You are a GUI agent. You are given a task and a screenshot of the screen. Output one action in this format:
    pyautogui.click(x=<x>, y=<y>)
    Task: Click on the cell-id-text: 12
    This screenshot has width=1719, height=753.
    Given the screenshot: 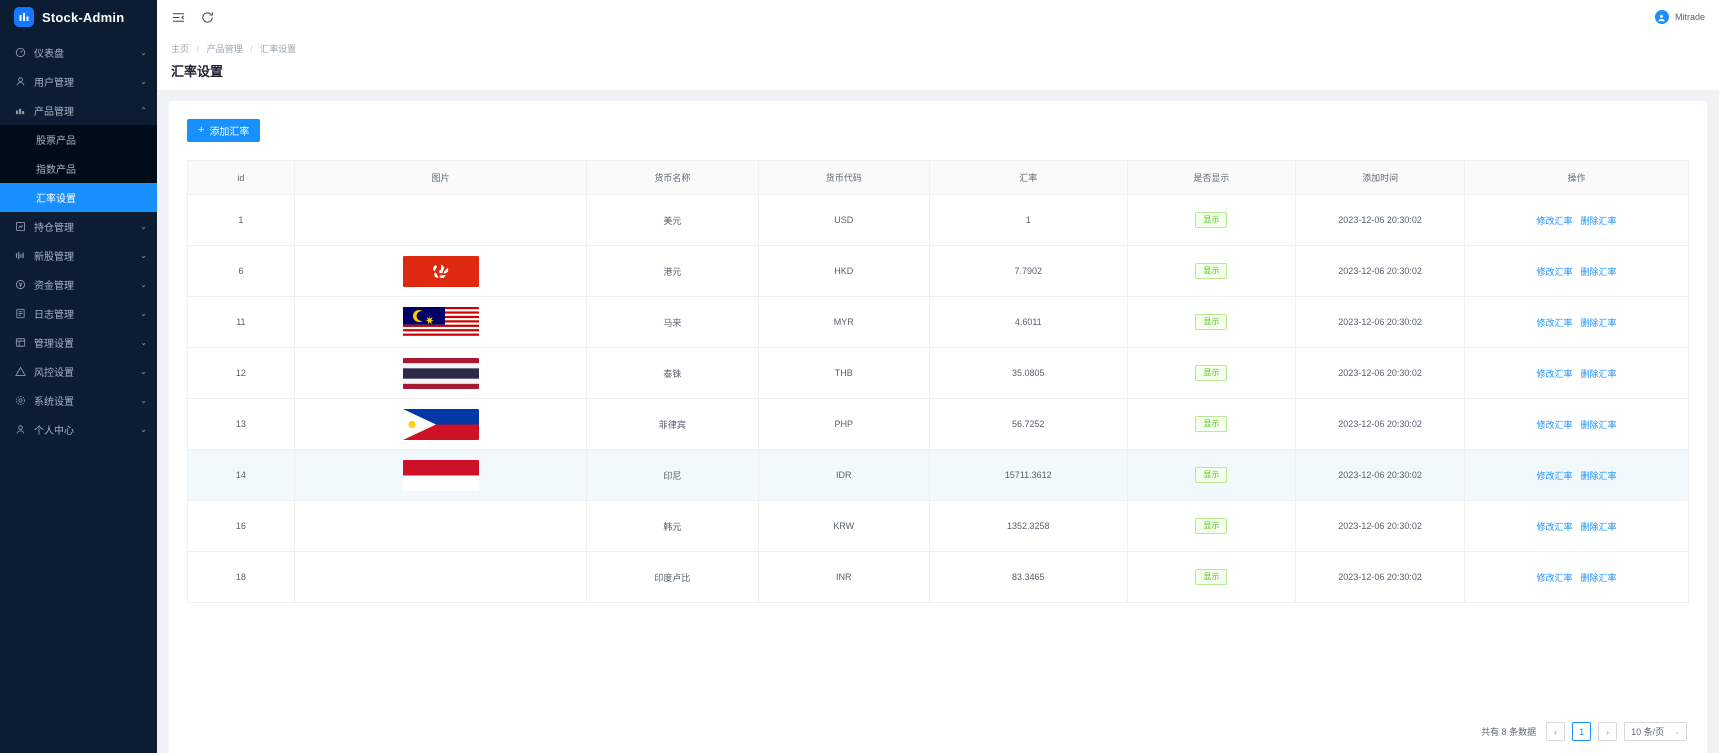 What is the action you would take?
    pyautogui.click(x=240, y=373)
    